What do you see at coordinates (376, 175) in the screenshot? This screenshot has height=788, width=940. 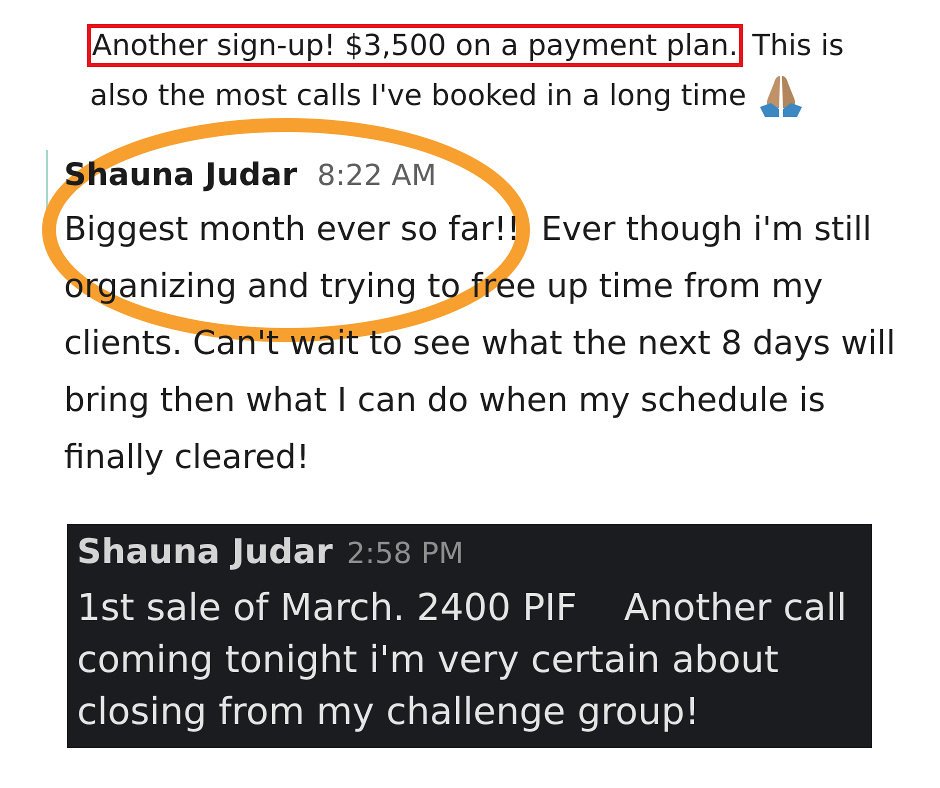 I see `message-time: 8:22 AM` at bounding box center [376, 175].